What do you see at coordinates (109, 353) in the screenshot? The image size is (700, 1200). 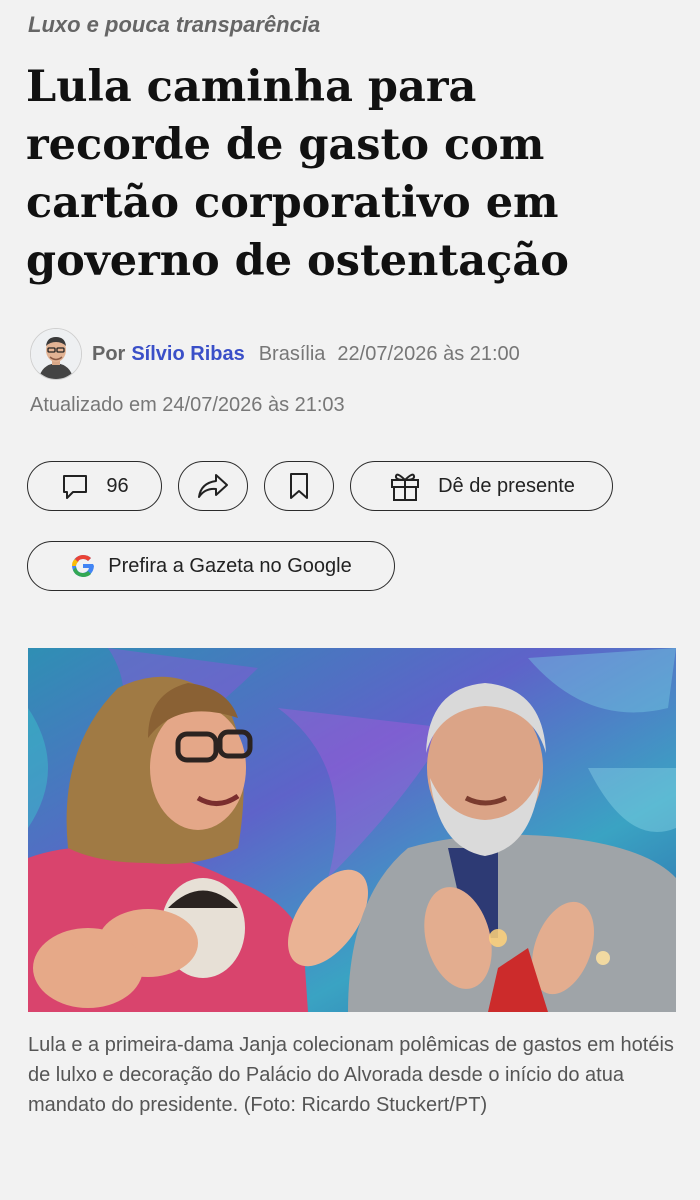 I see `byline-prefix: Por` at bounding box center [109, 353].